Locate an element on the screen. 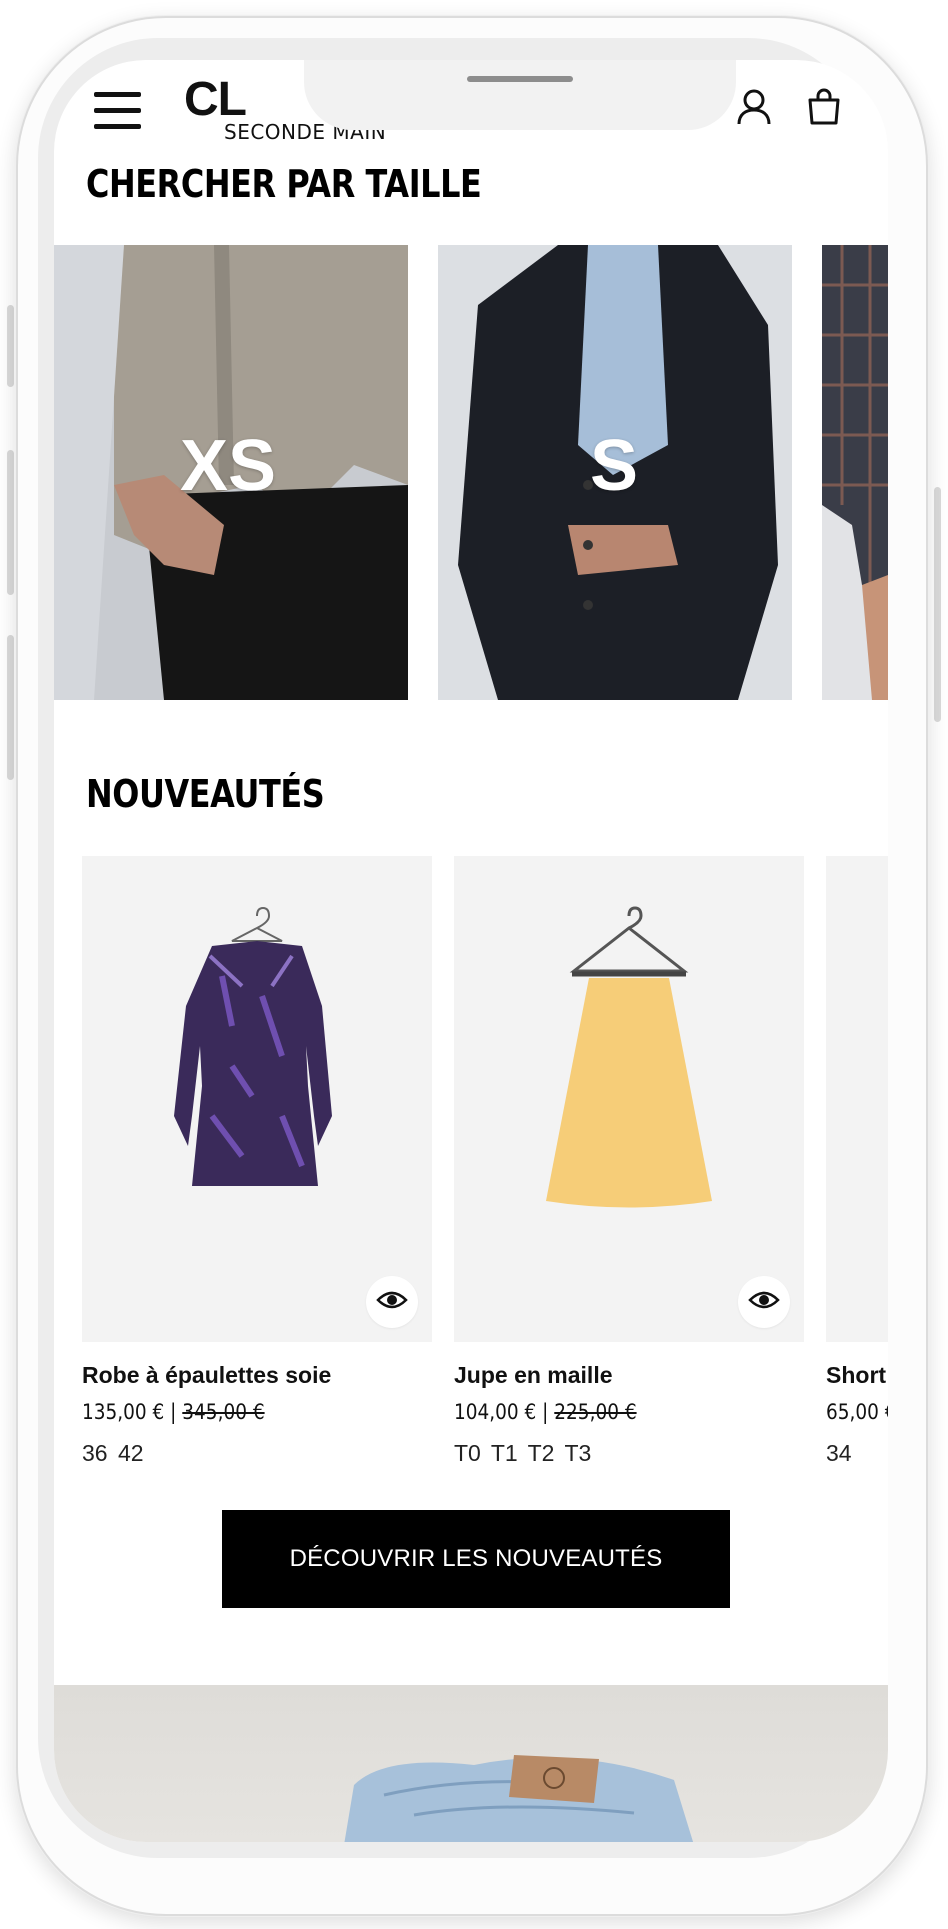 The image size is (948, 1929). product-price: 135,00 € | 345,00 € is located at coordinates (173, 1412).